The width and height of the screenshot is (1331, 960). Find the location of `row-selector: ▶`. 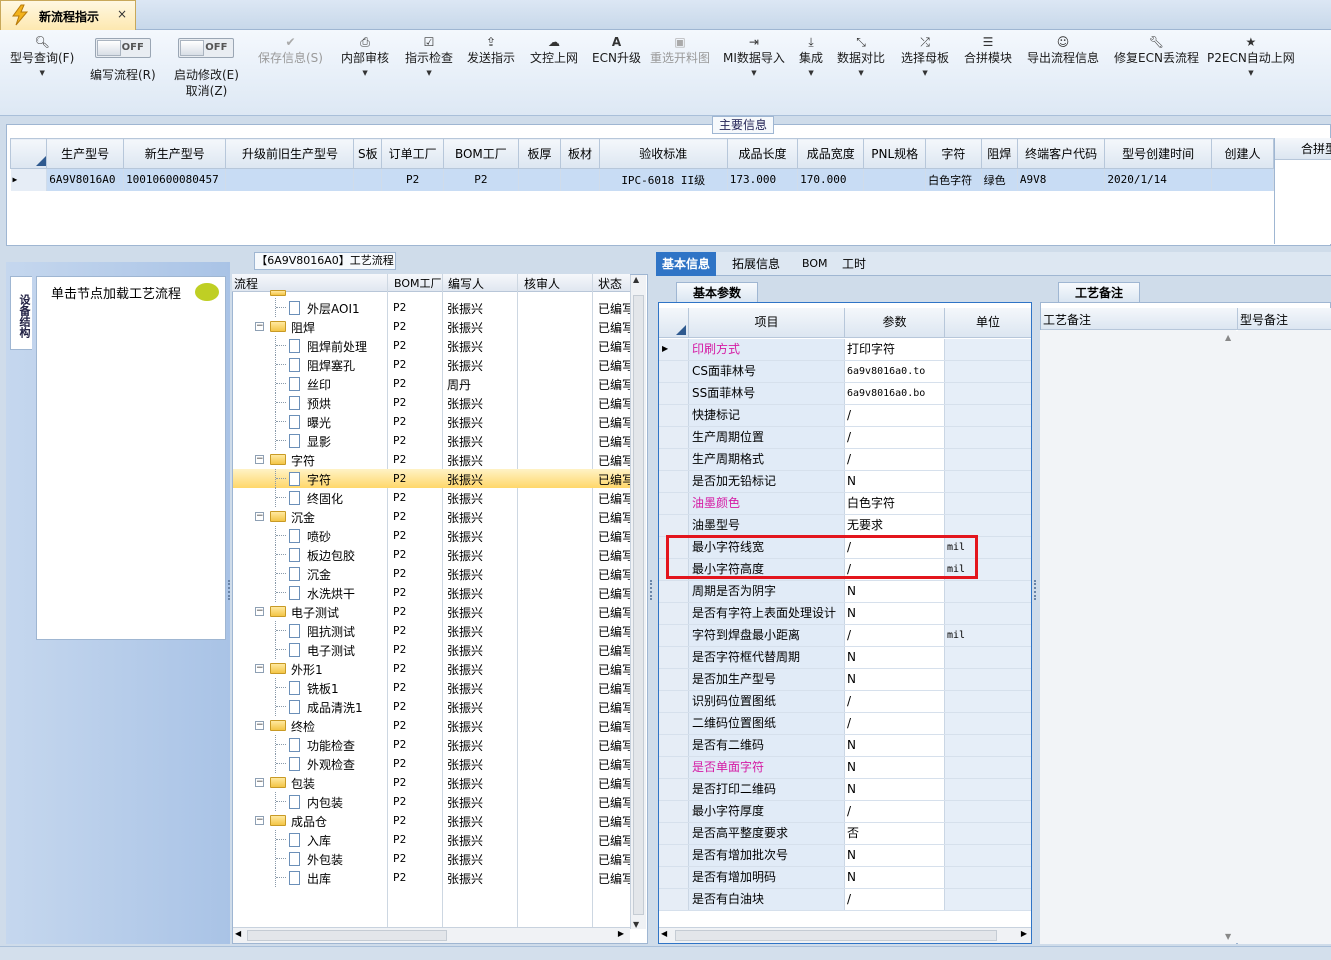

row-selector: ▶ is located at coordinates (674, 349).